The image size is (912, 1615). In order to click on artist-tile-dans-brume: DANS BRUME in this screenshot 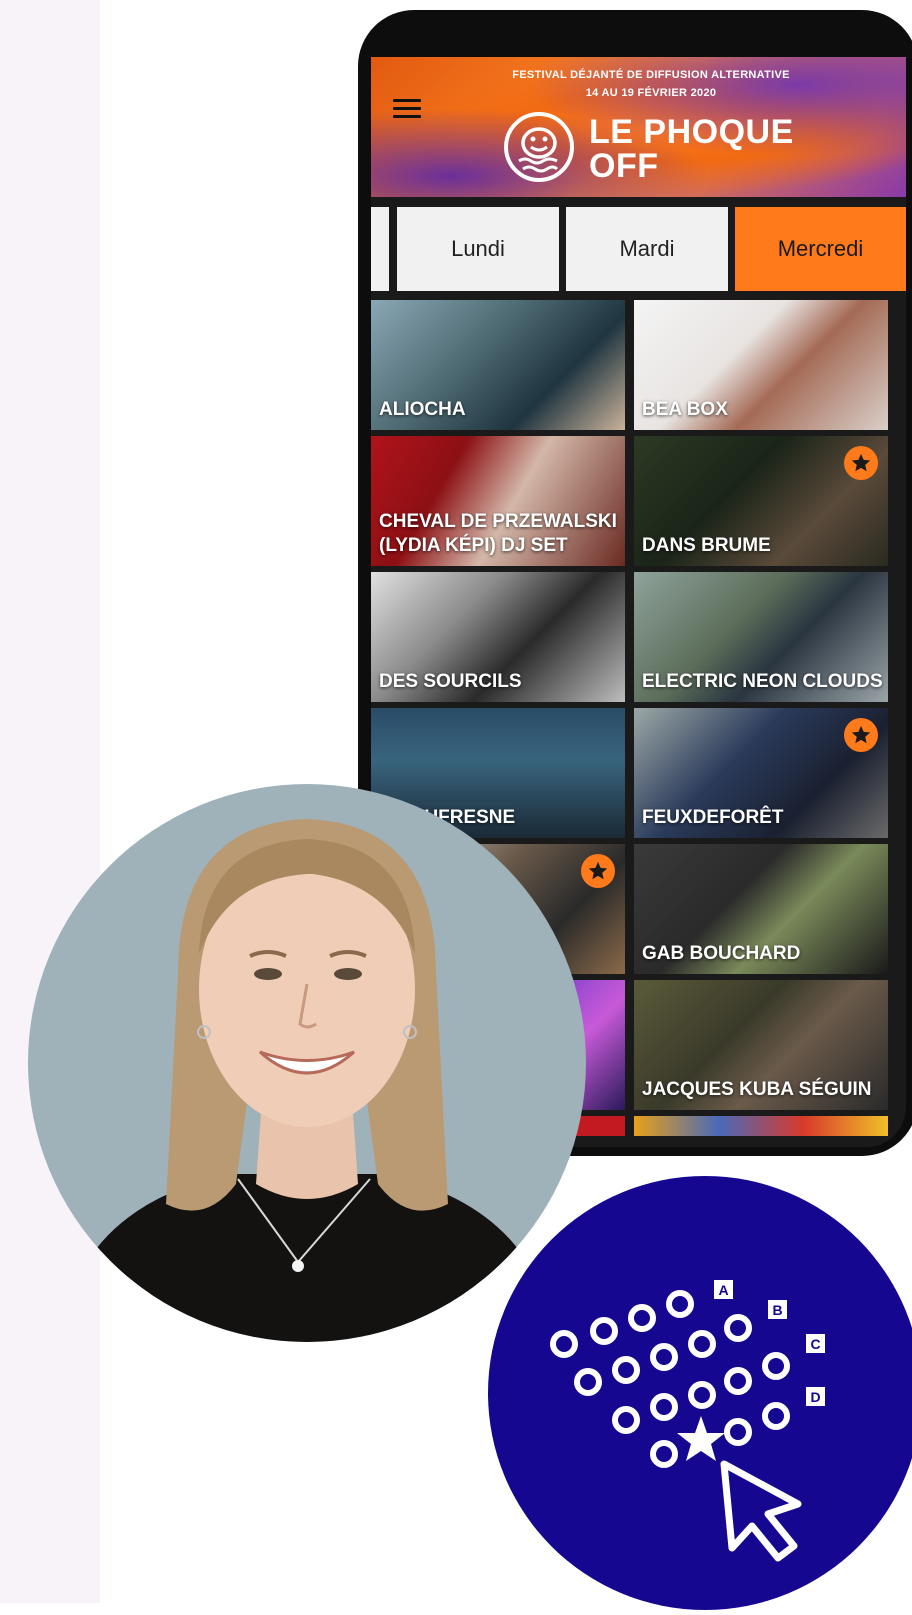, I will do `click(761, 501)`.